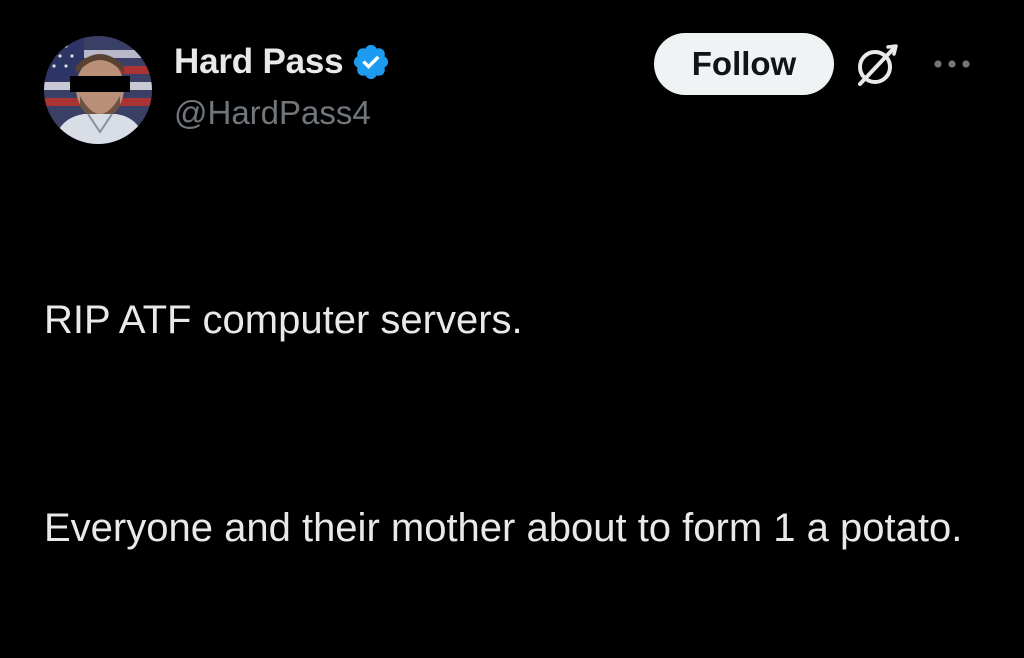  Describe the element at coordinates (744, 64) in the screenshot. I see `follow-button: Follow` at that location.